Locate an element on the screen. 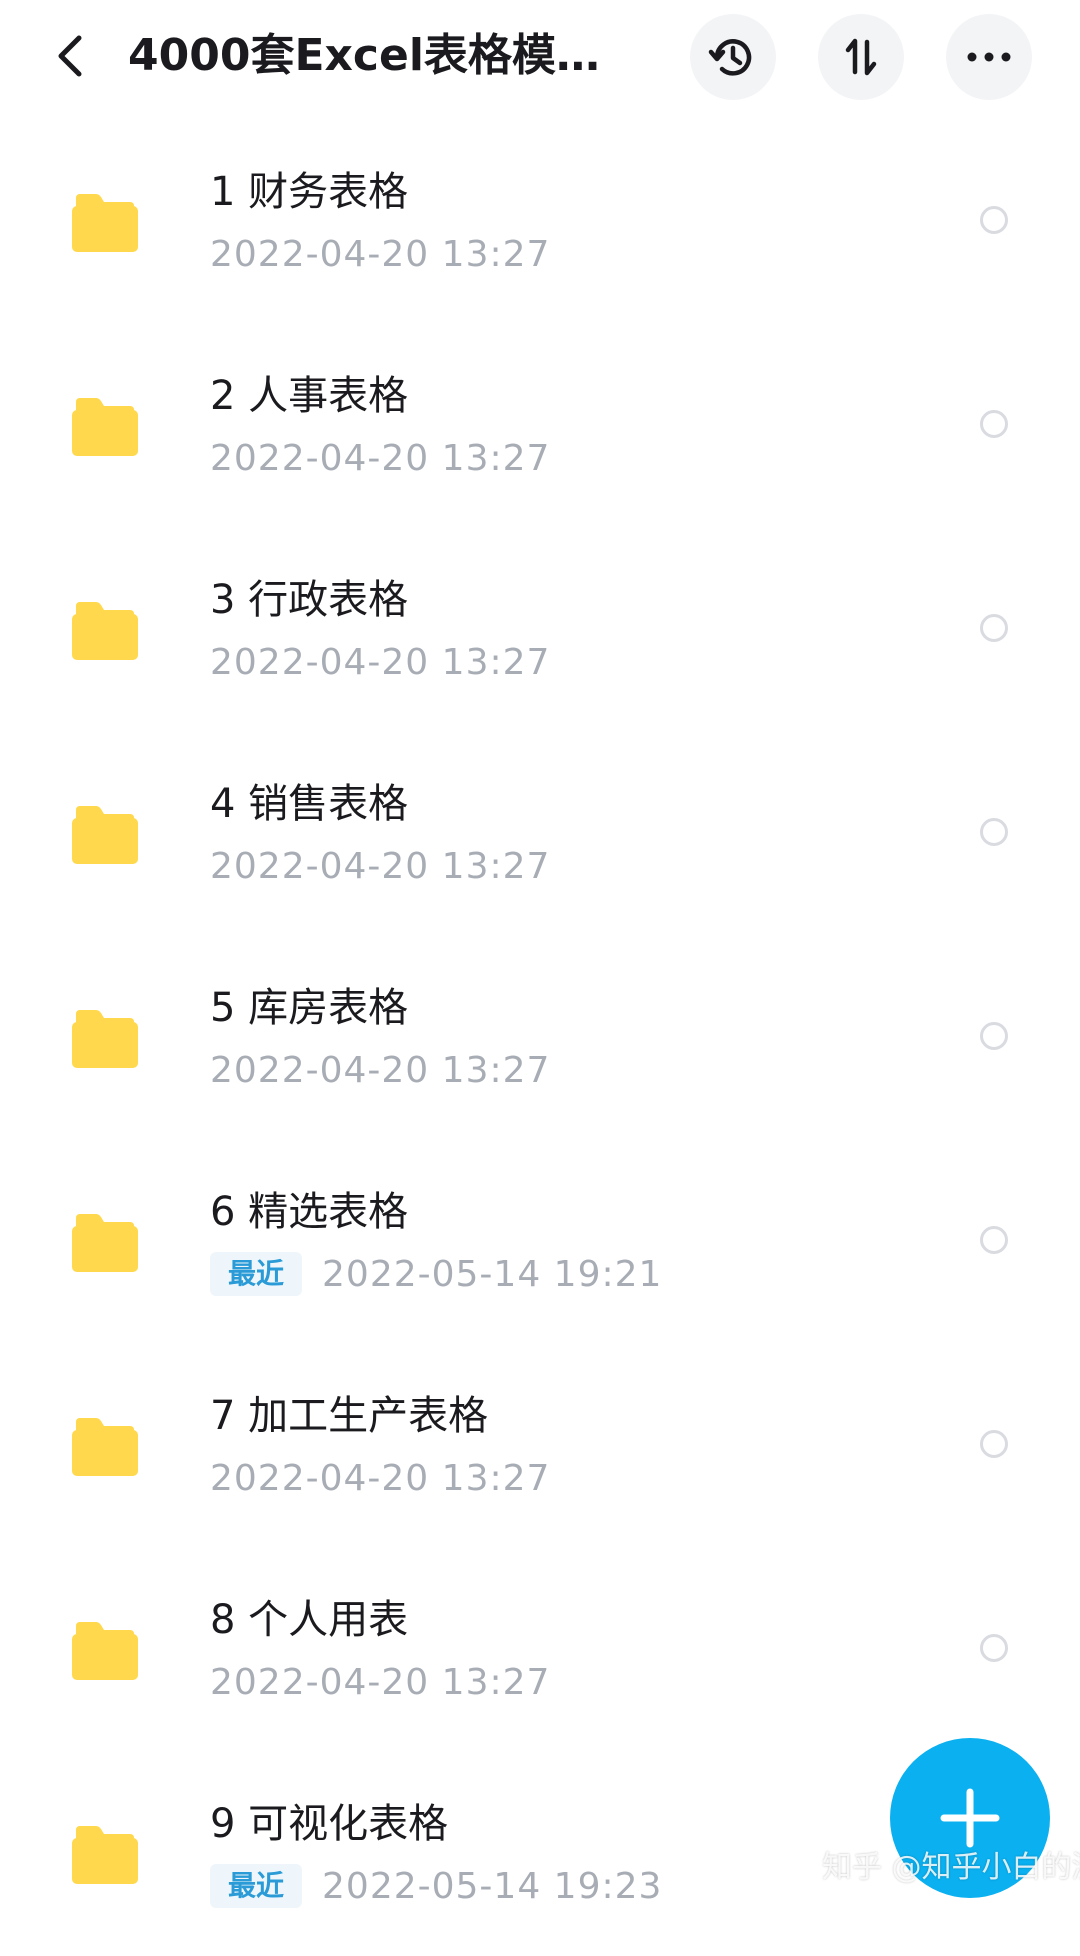  file-name: 5 库房表格 is located at coordinates (309, 1008).